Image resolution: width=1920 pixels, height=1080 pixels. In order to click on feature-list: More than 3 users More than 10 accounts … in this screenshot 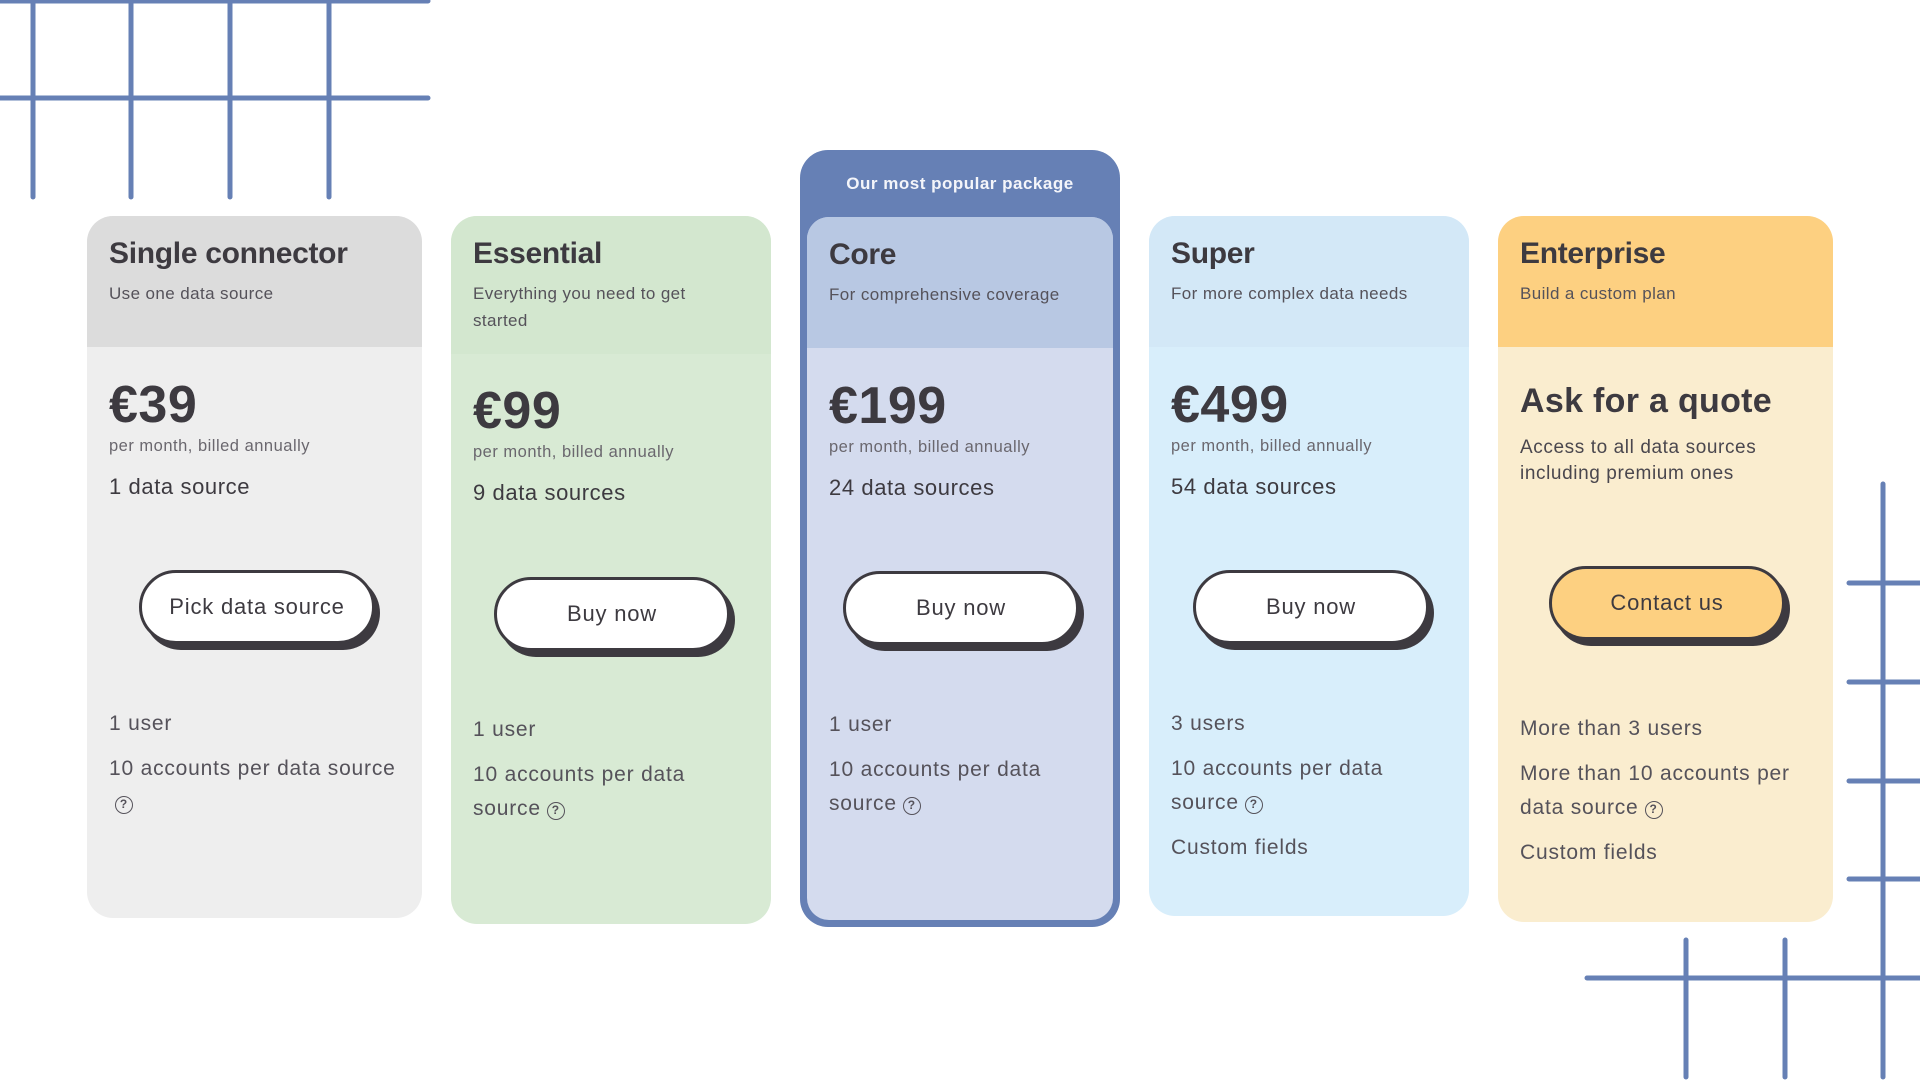, I will do `click(1667, 796)`.